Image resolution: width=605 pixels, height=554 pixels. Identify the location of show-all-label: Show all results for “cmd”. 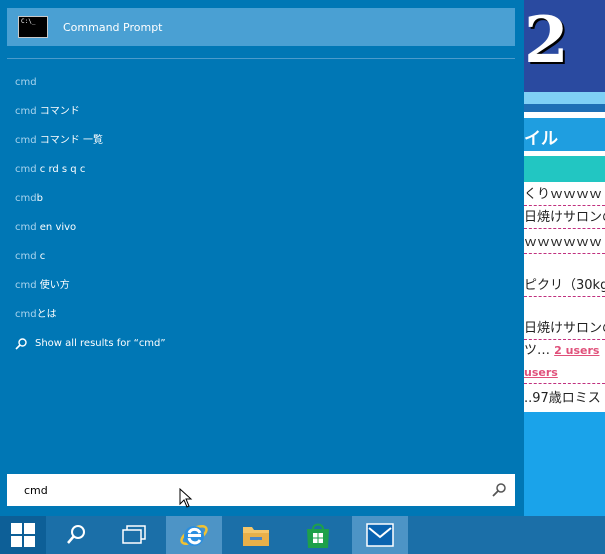
(100, 343).